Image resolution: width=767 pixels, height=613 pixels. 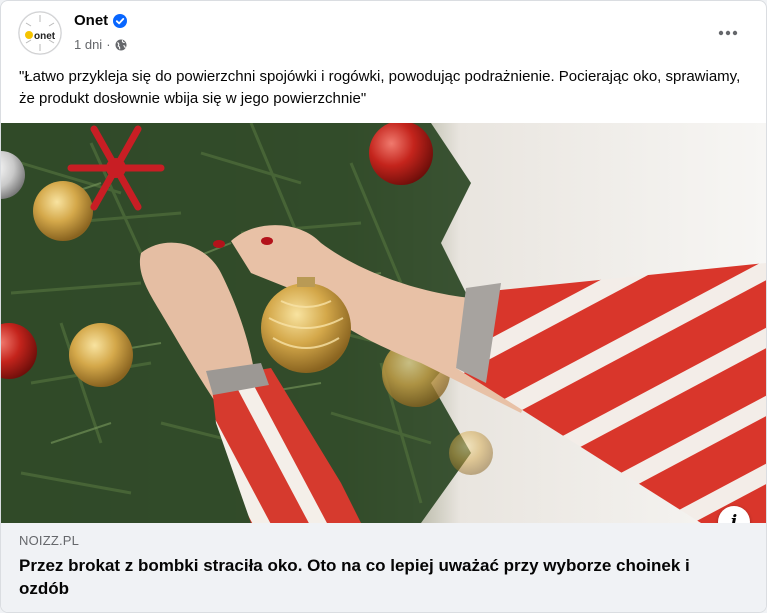 I want to click on author-name: Onet, so click(x=91, y=20).